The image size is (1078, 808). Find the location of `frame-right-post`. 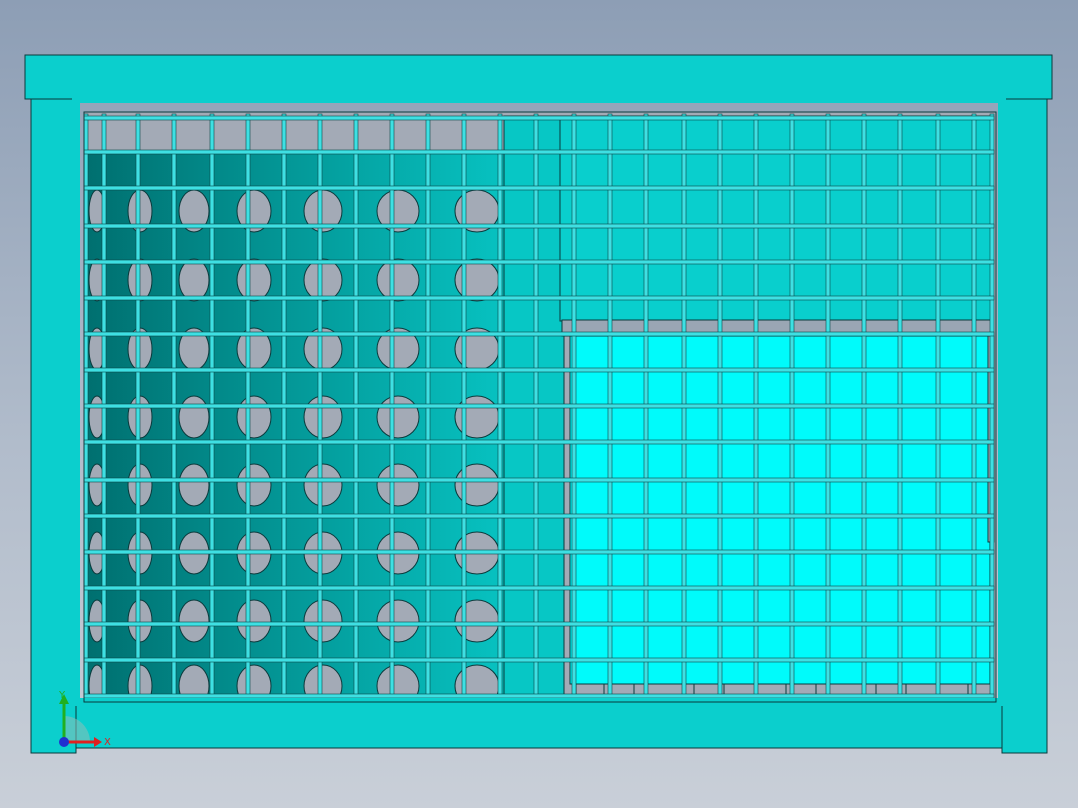

frame-right-post is located at coordinates (1024, 426).